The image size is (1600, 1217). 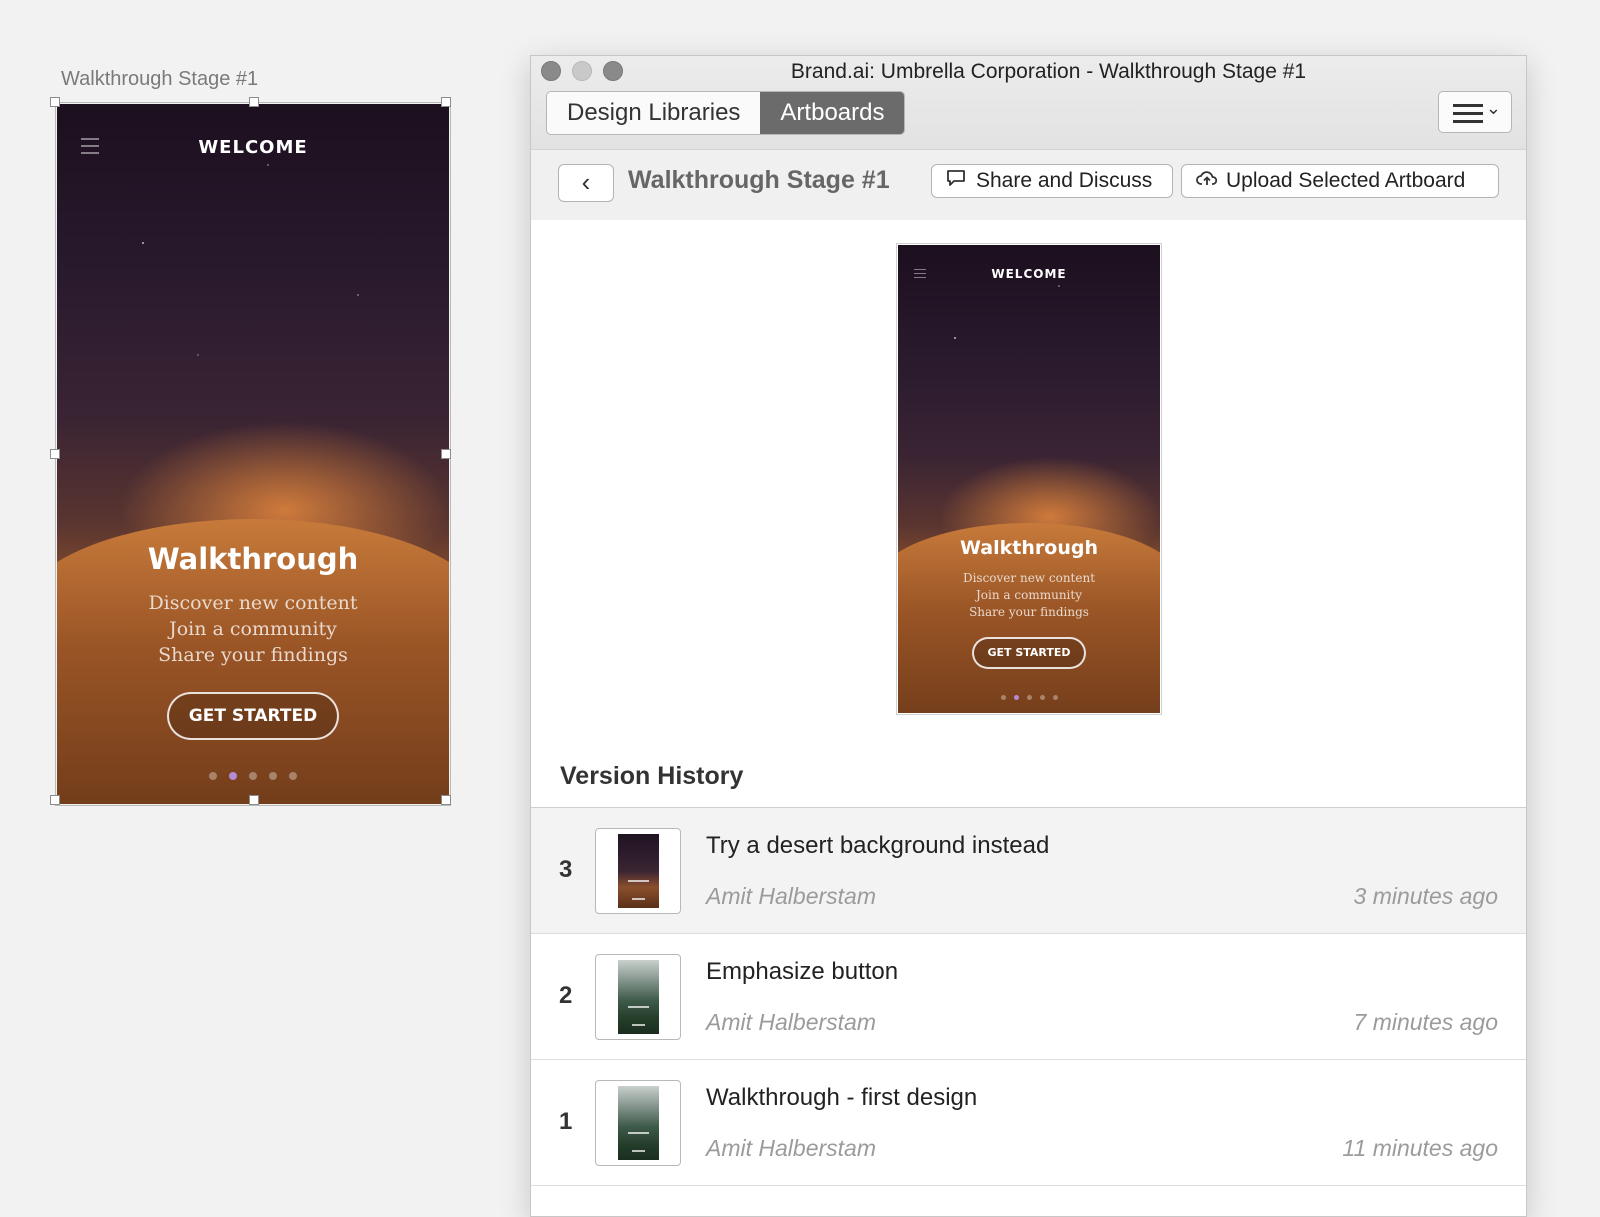 I want to click on resize-handle-mr, so click(x=446, y=454).